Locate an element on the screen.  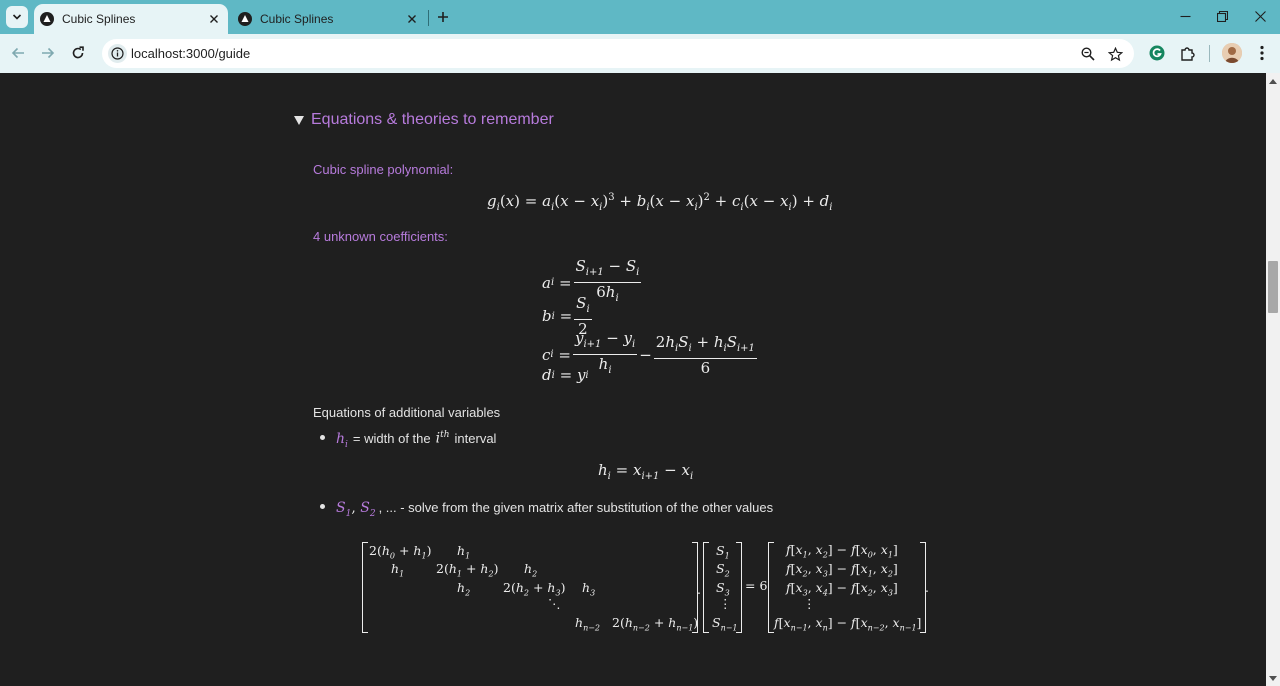
matrix-cell: 2(h2 + h3) is located at coordinates (534, 589).